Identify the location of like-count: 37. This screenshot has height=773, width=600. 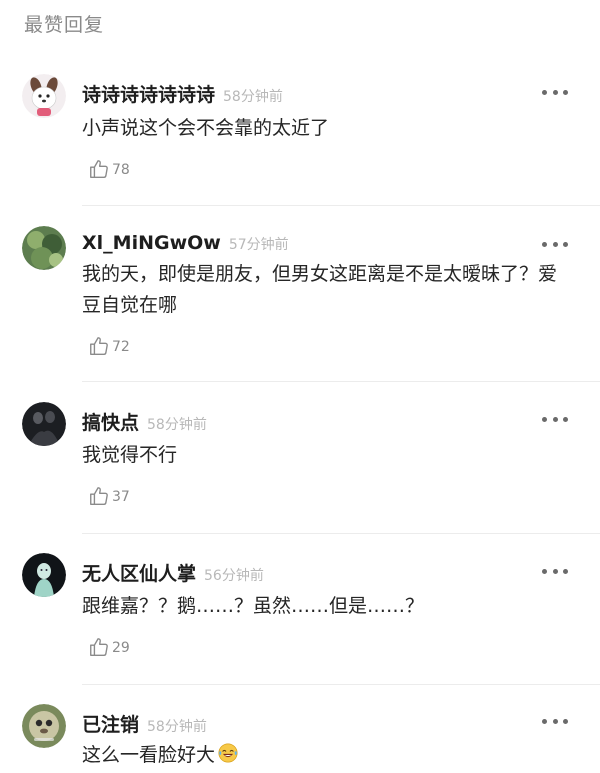
(121, 497).